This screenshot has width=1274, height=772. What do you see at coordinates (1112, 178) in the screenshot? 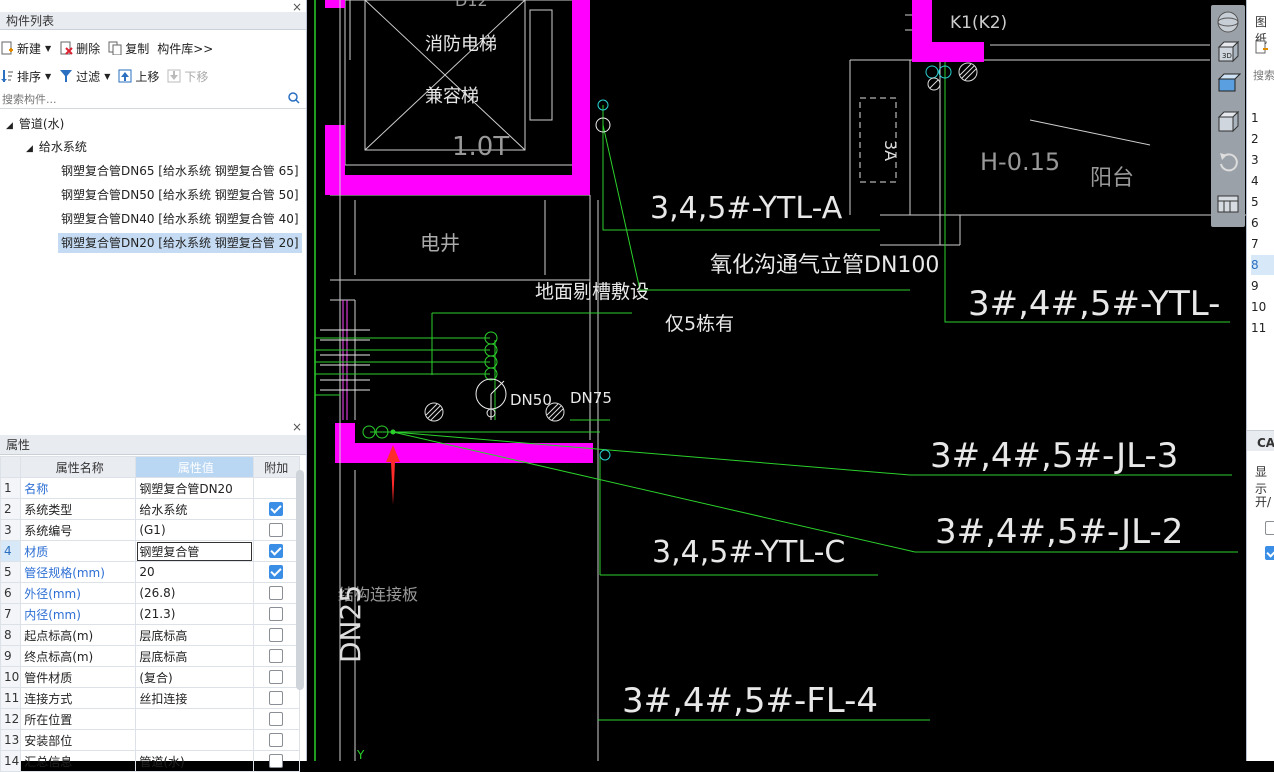
I see `label-balcony: 阳台` at bounding box center [1112, 178].